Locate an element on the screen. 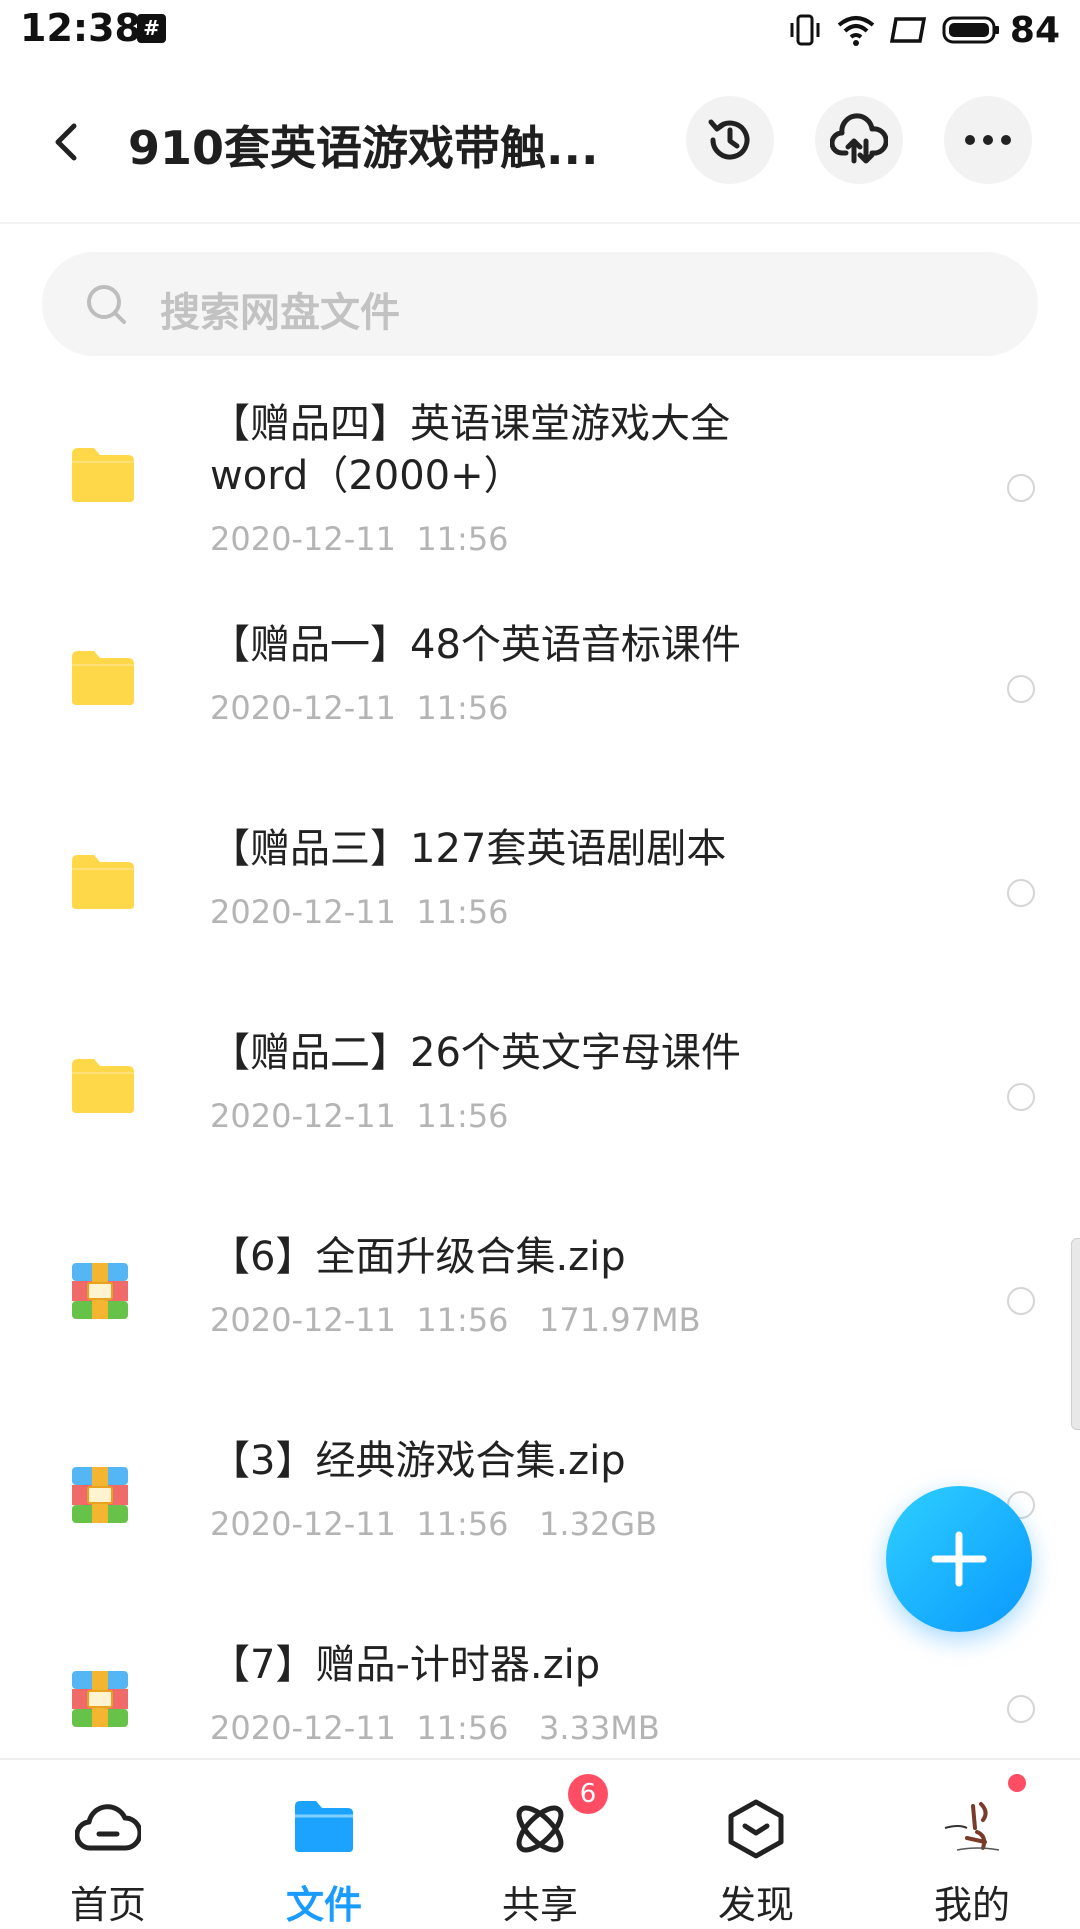  avatar is located at coordinates (972, 1826).